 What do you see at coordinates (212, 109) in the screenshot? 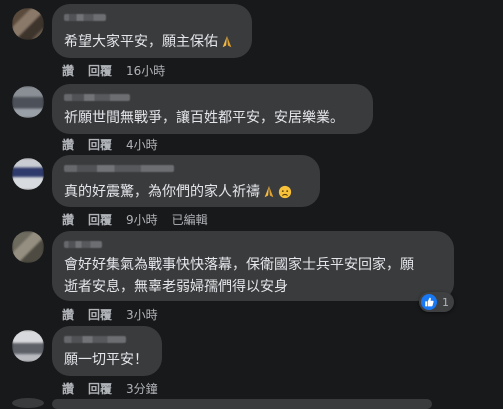
I see `comment-bubble: 祈願世間無戰爭，讓百姓都平安，安居樂業。` at bounding box center [212, 109].